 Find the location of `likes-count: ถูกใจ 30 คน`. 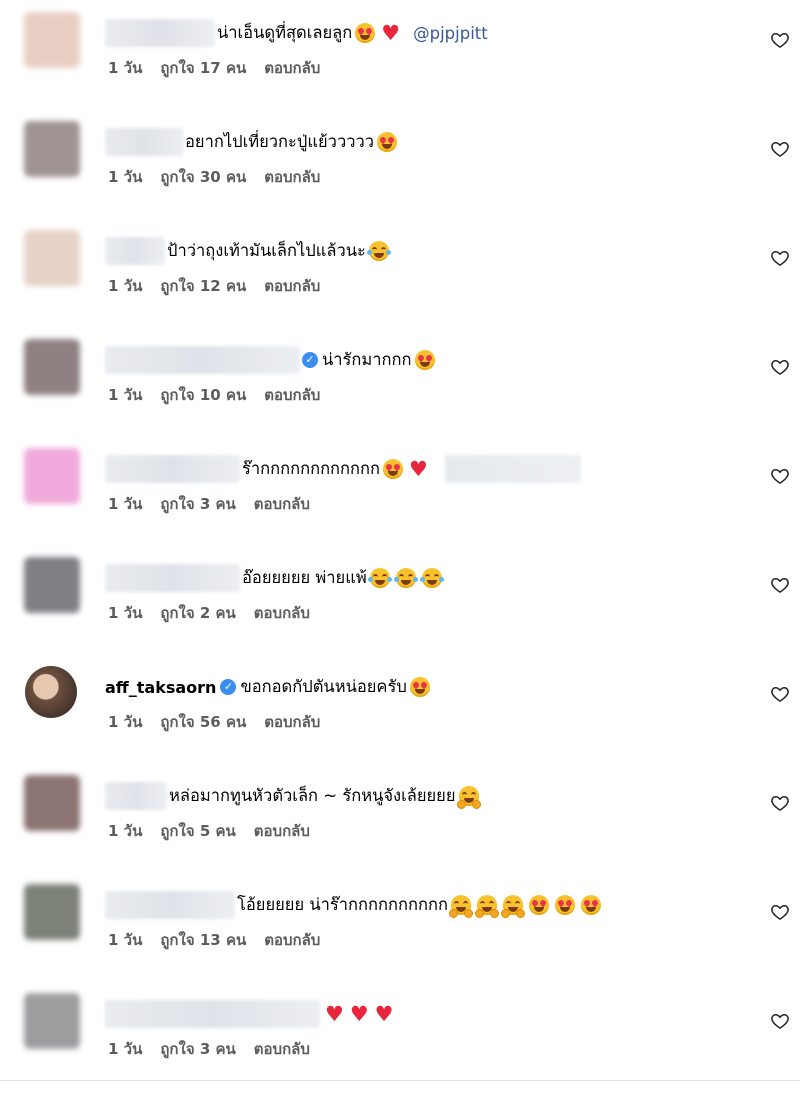

likes-count: ถูกใจ 30 คน is located at coordinates (203, 177).